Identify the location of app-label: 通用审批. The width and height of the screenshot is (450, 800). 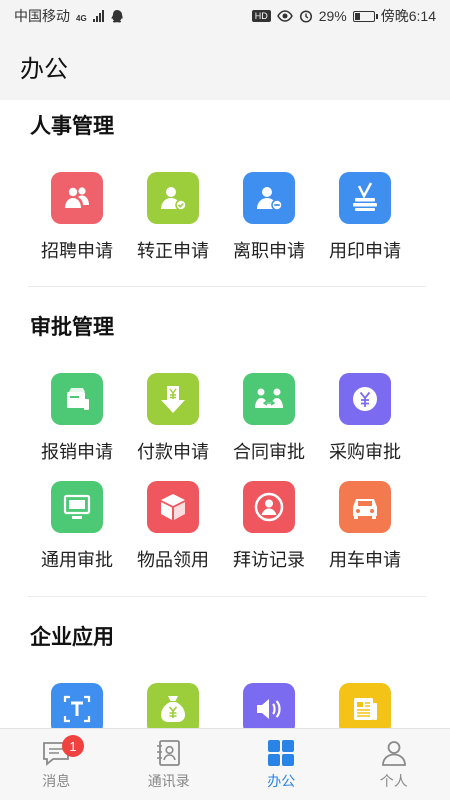
(77, 560).